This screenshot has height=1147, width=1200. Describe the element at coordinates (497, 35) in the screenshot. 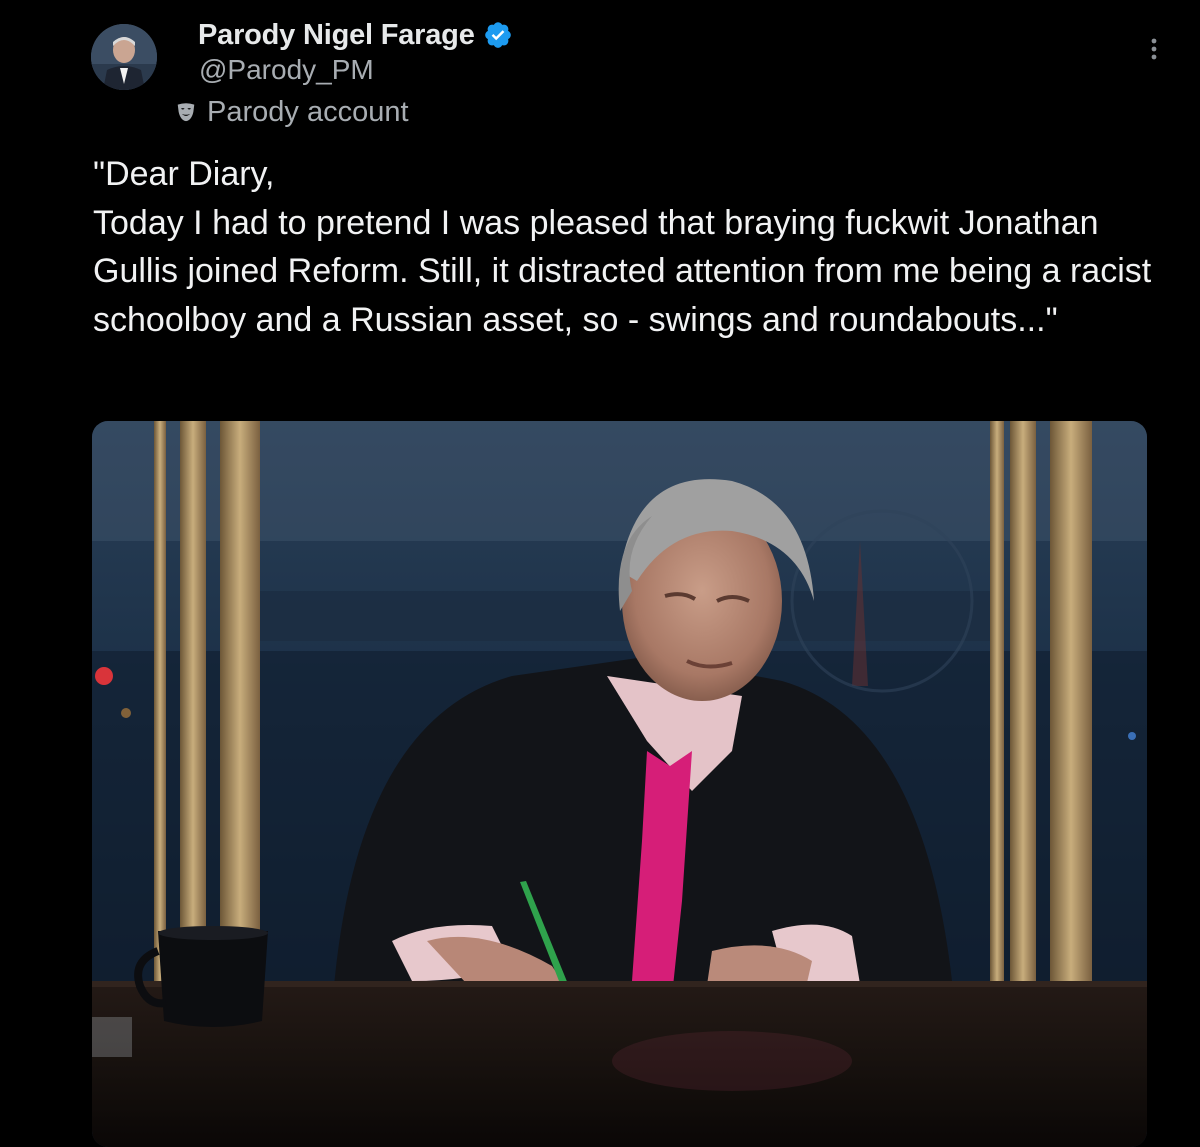

I see `verified-badge-icon` at that location.